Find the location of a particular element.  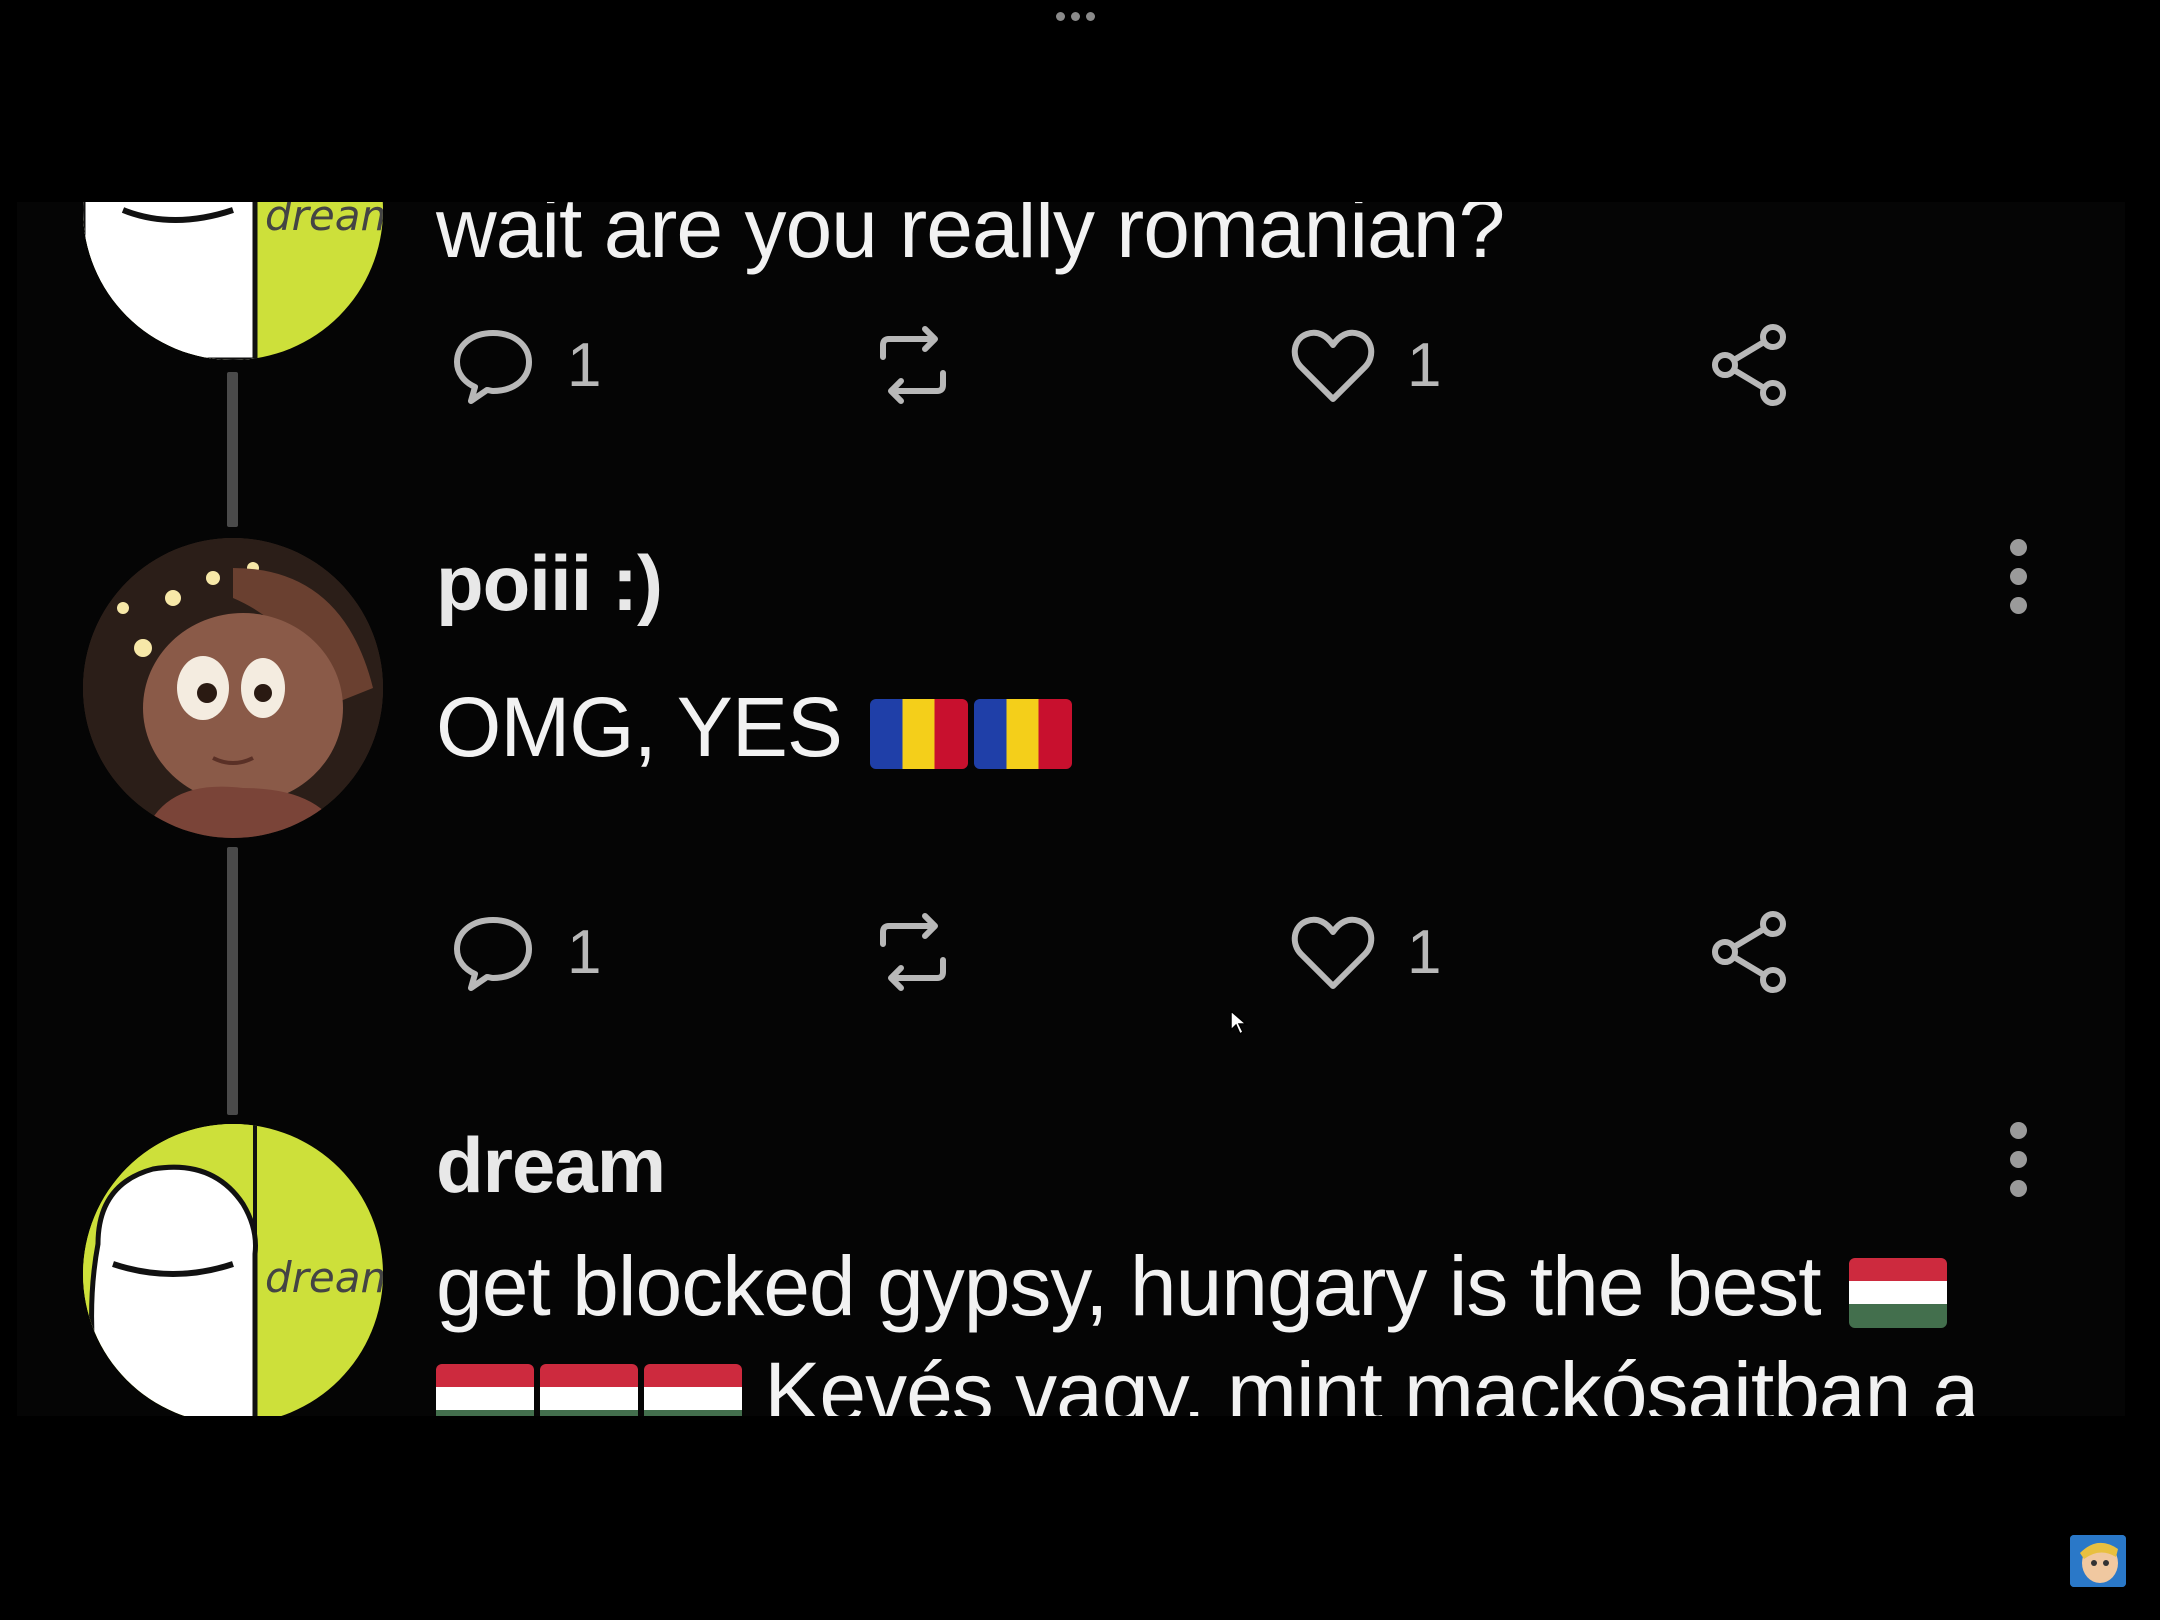

app-logo-icon is located at coordinates (2098, 1561).